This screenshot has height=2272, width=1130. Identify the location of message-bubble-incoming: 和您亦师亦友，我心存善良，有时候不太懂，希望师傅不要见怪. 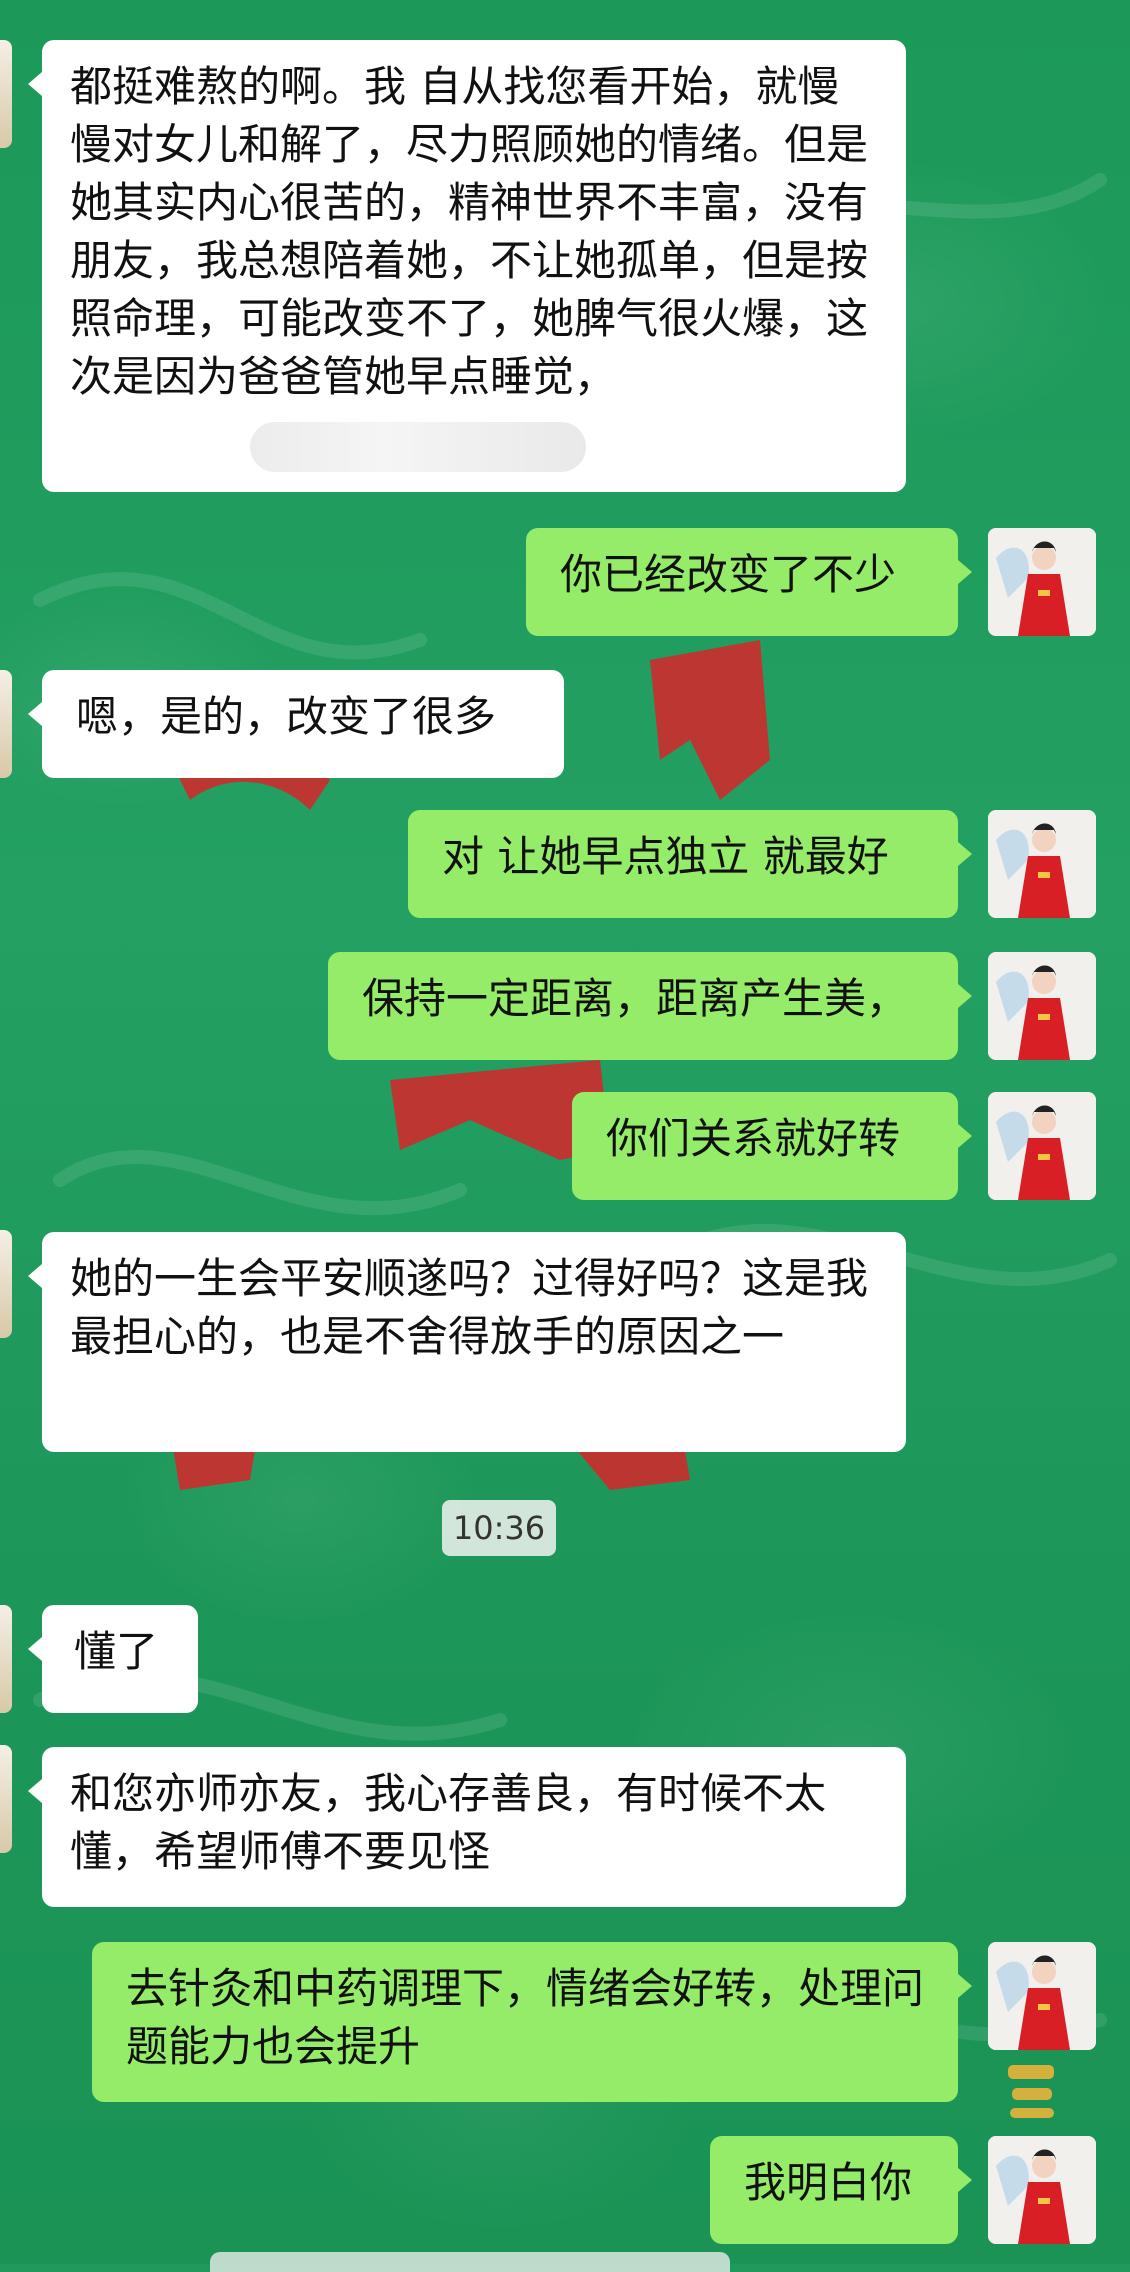
(467, 1827).